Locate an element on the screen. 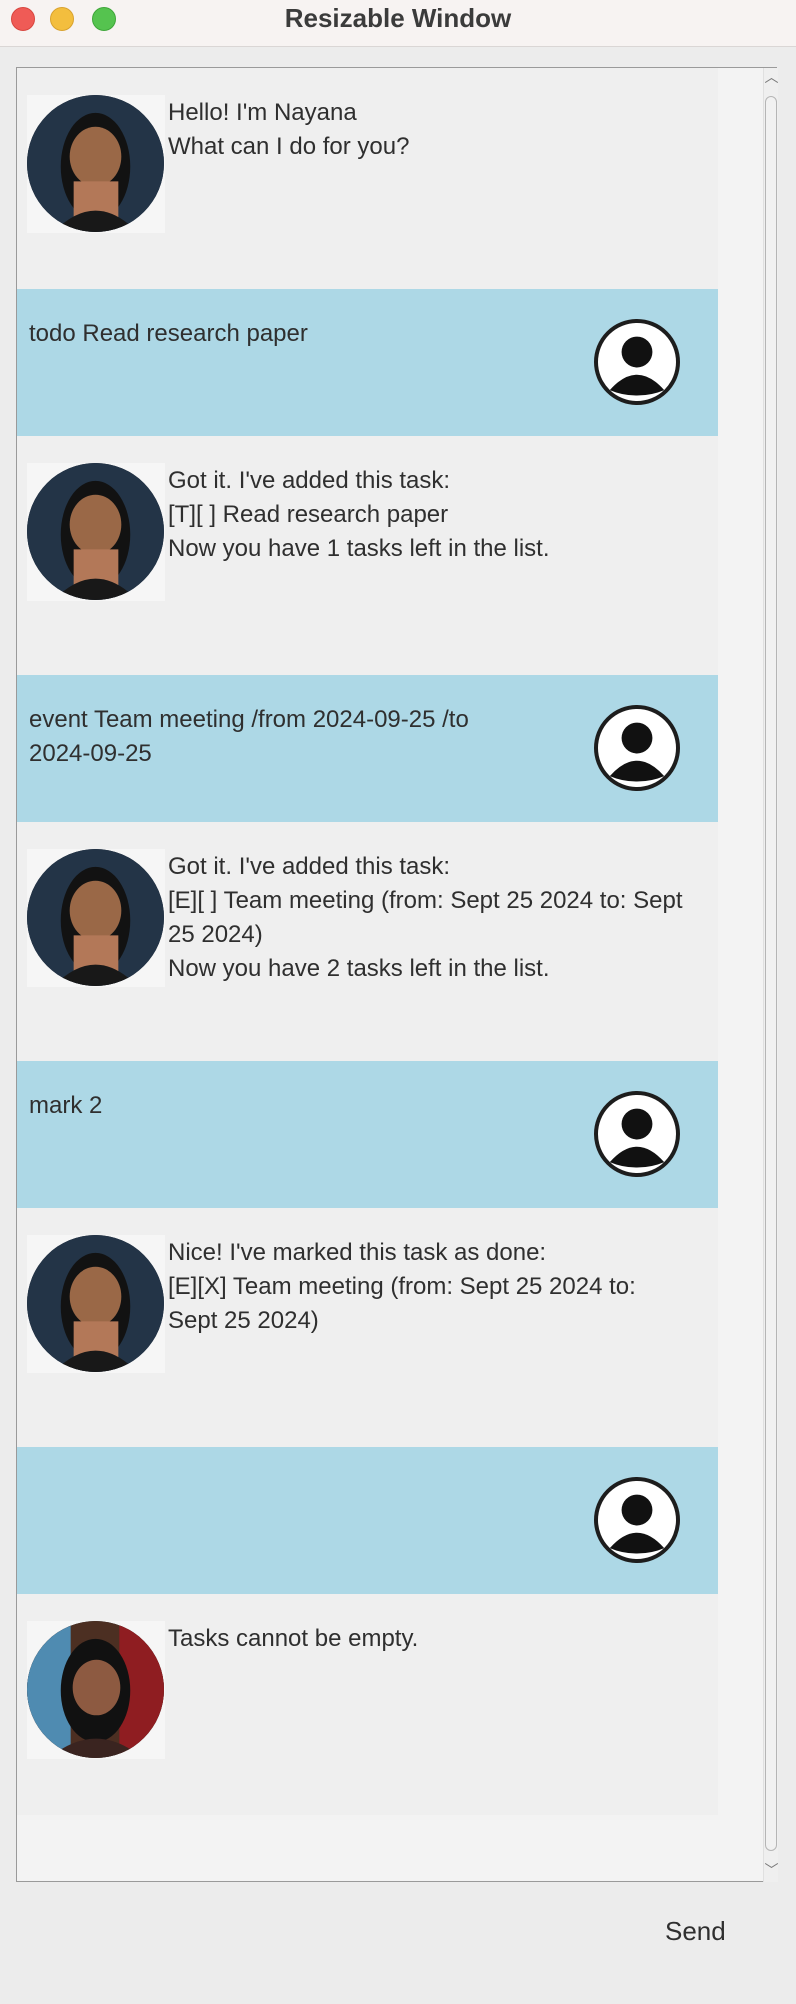 The image size is (796, 2004). scroll-up-chevron-icon: ︿ is located at coordinates (771, 77).